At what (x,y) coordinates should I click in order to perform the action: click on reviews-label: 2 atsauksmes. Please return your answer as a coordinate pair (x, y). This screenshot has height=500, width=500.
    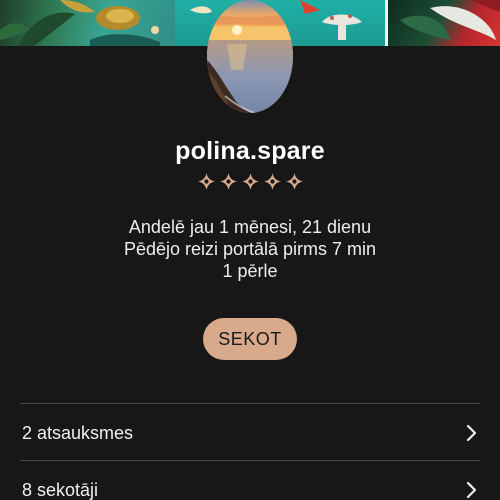
    Looking at the image, I should click on (78, 433).